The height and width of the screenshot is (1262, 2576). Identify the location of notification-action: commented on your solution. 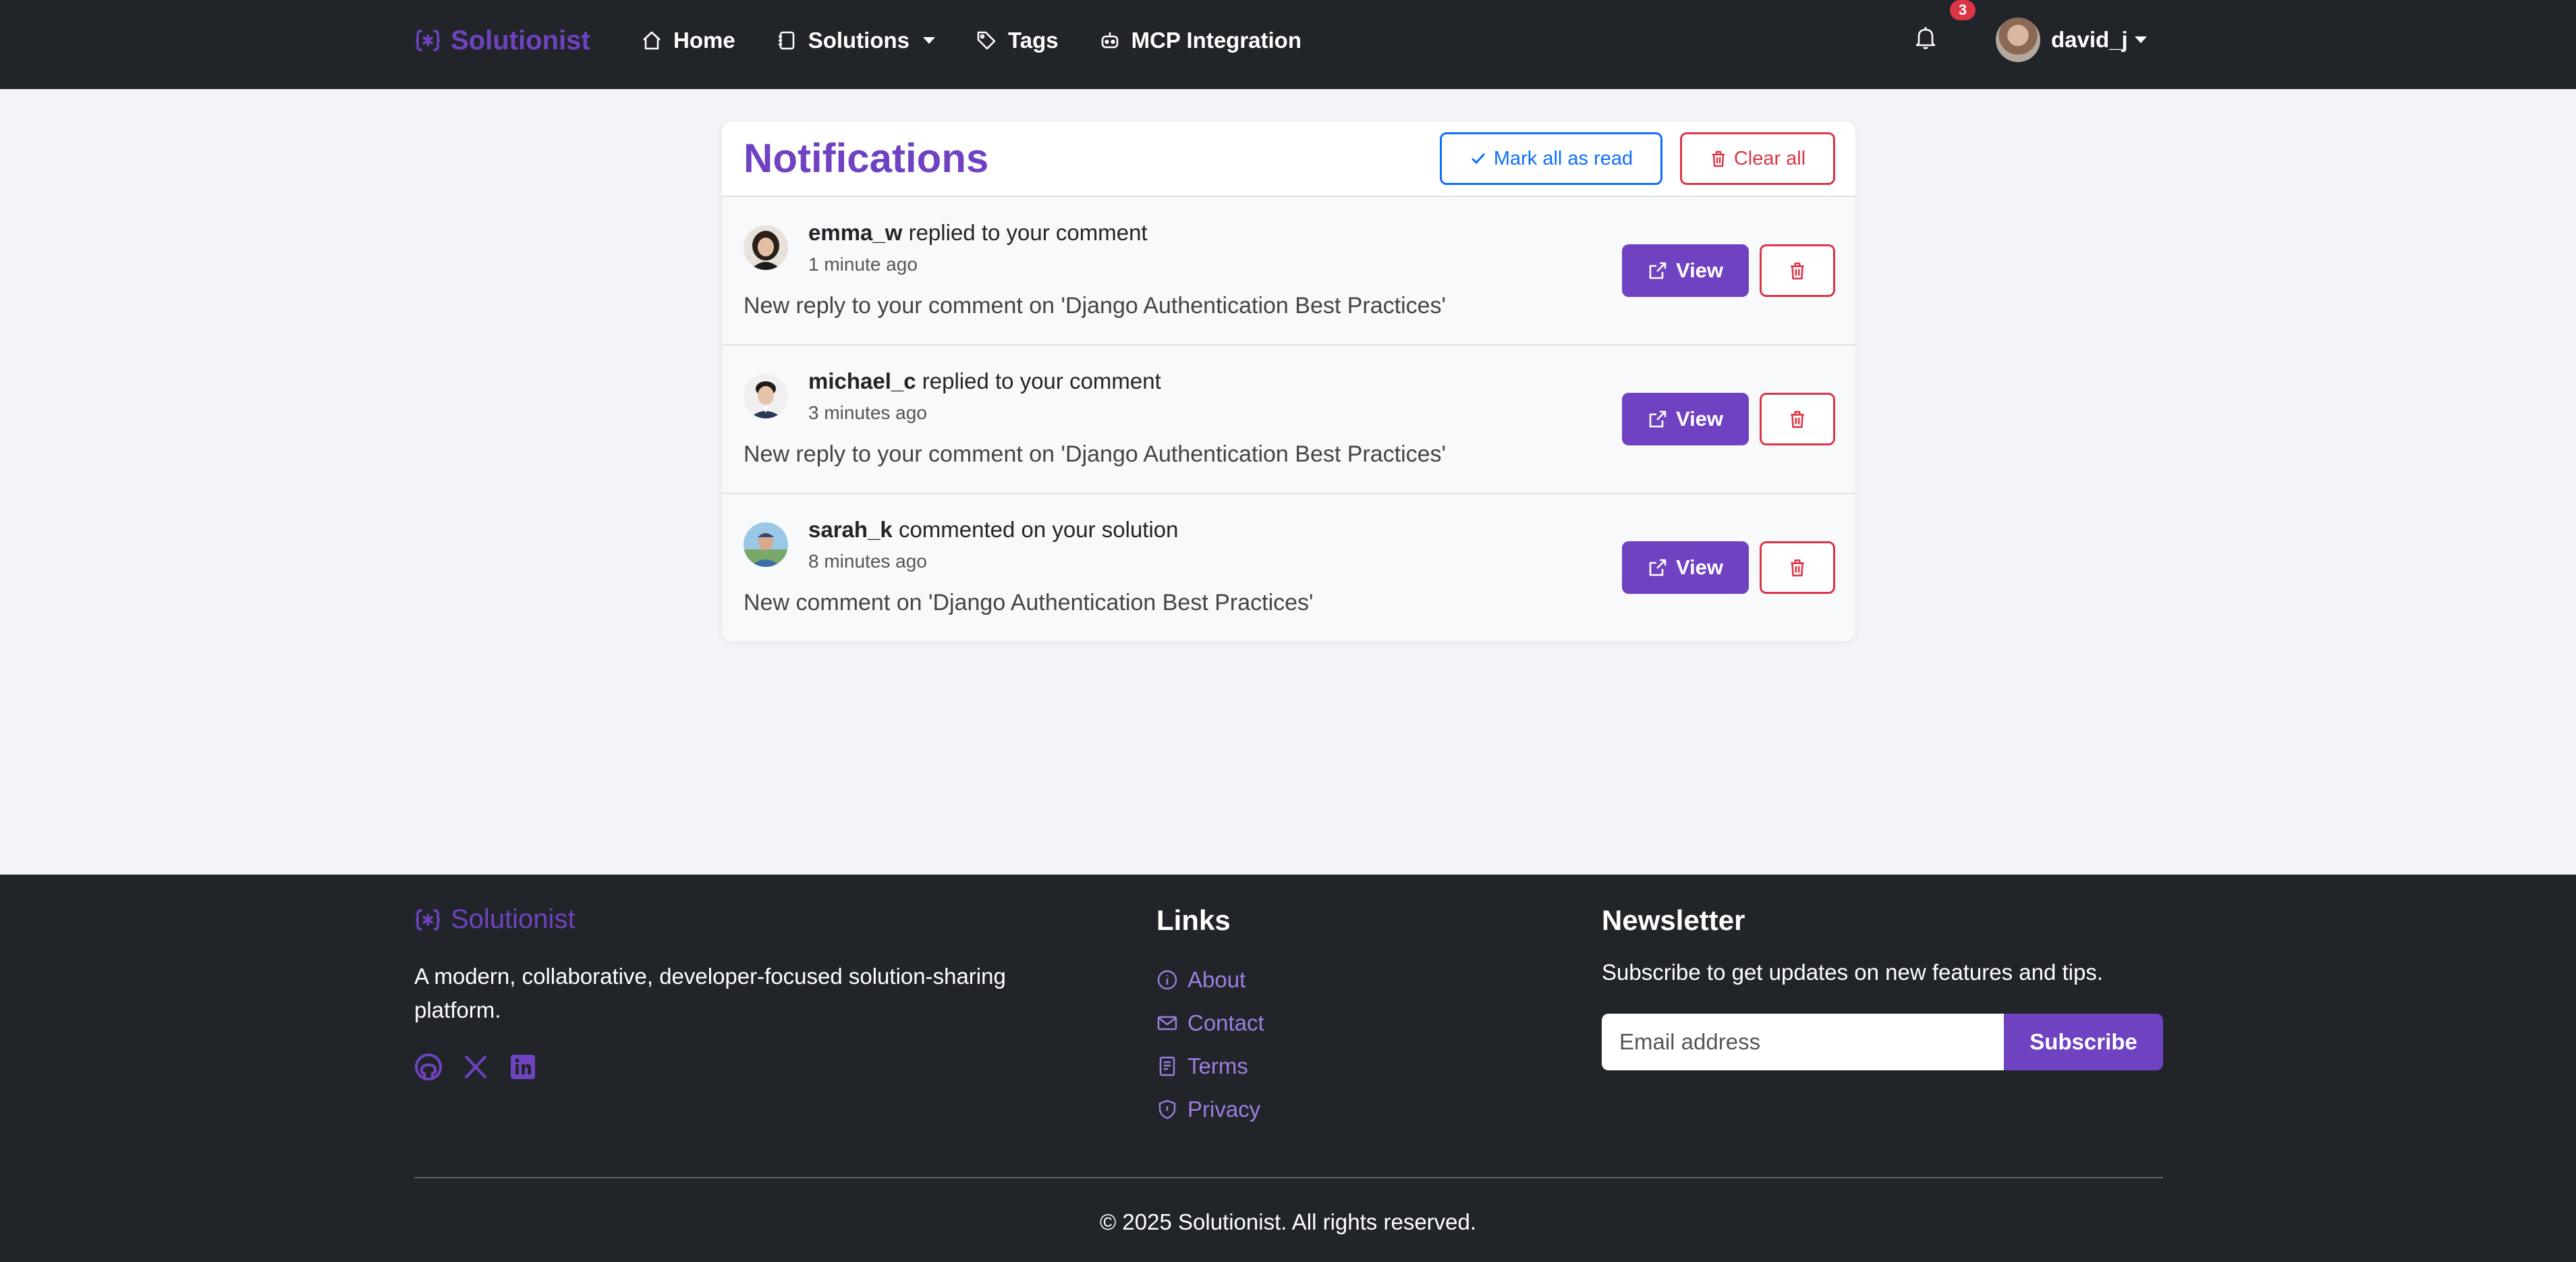
(1038, 530).